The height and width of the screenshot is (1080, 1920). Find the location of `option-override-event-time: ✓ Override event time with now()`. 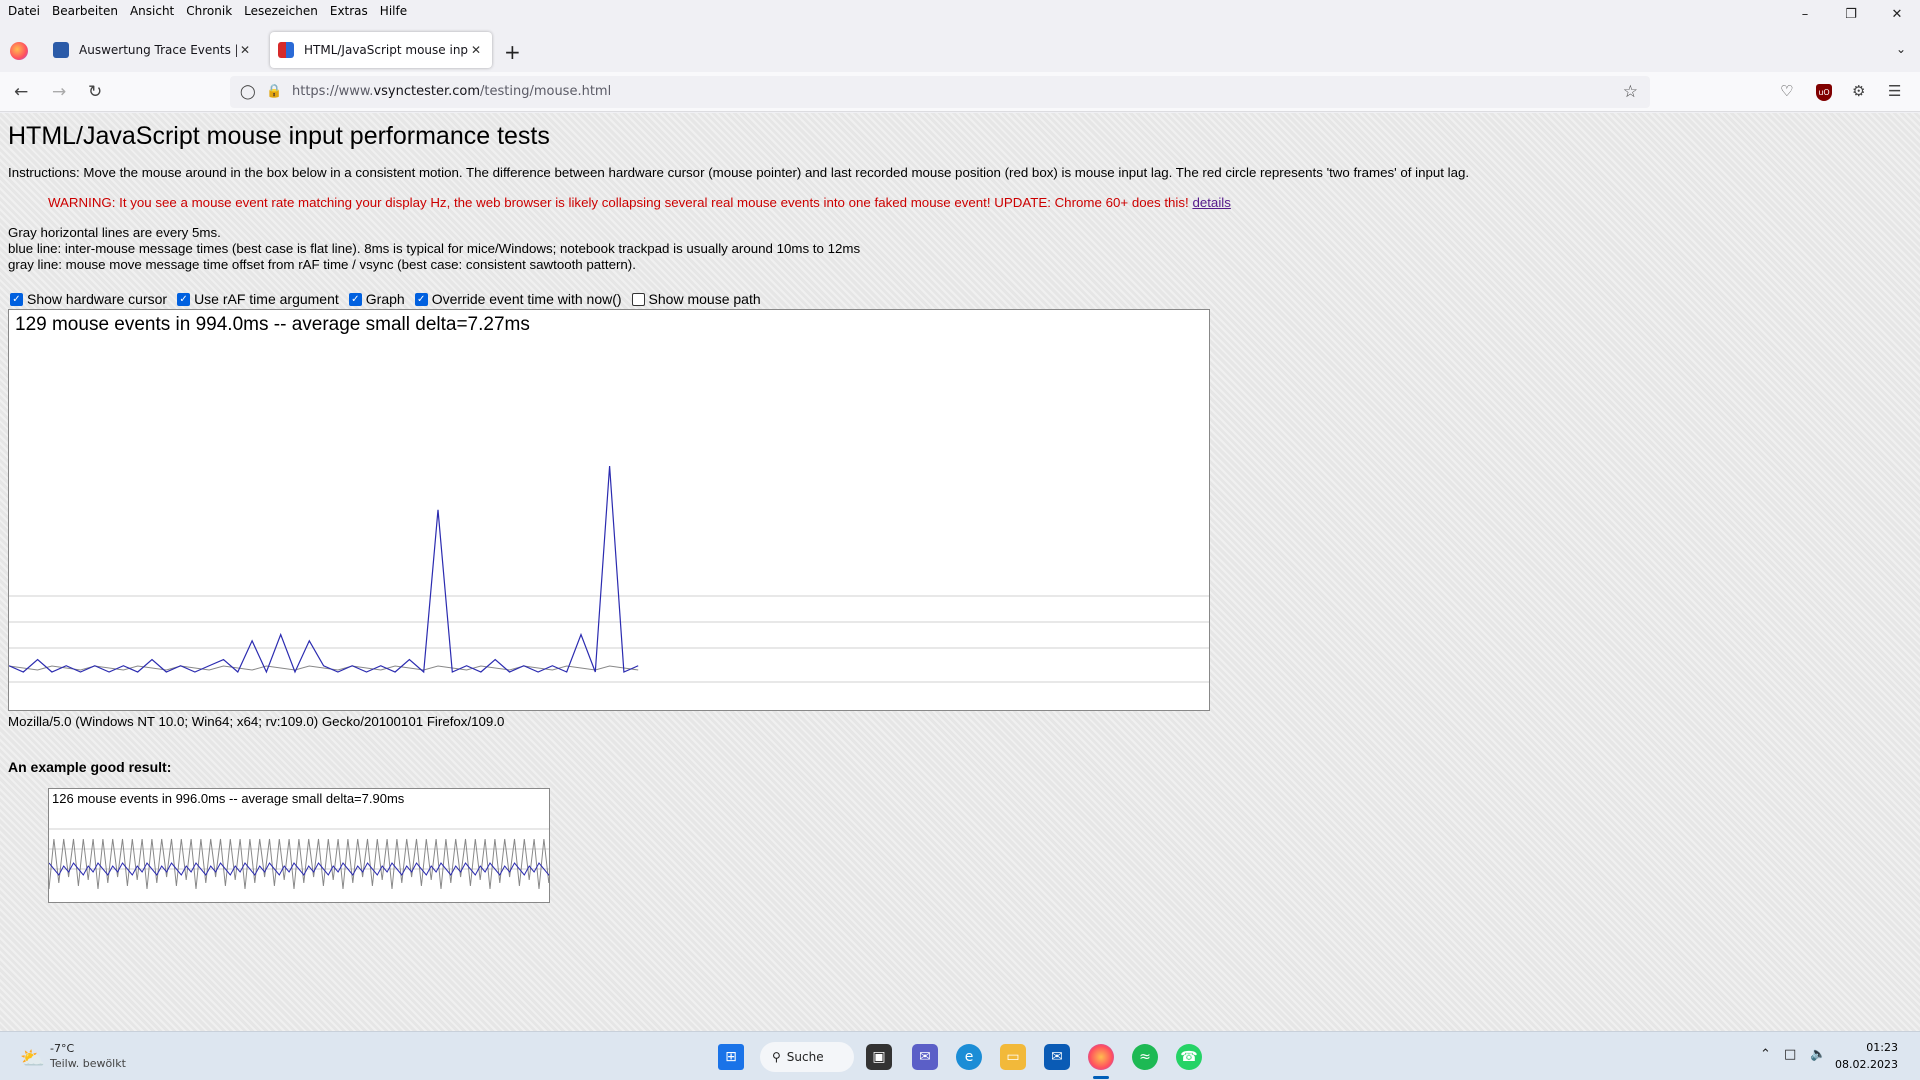

option-override-event-time: ✓ Override event time with now() is located at coordinates (518, 299).